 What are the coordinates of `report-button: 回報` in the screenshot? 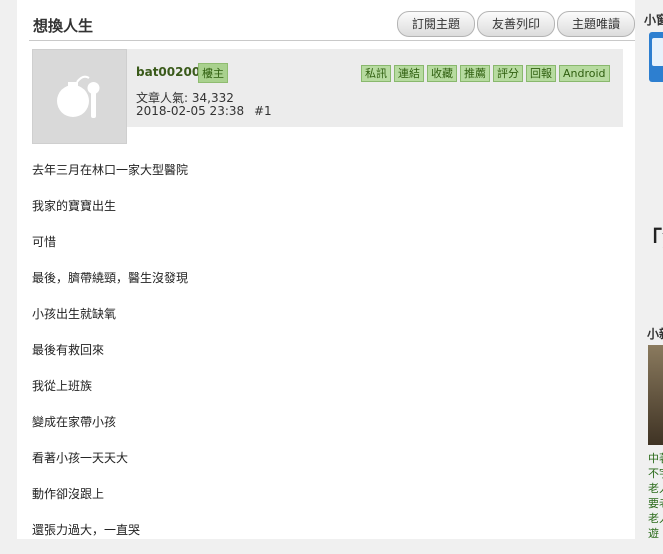 It's located at (541, 73).